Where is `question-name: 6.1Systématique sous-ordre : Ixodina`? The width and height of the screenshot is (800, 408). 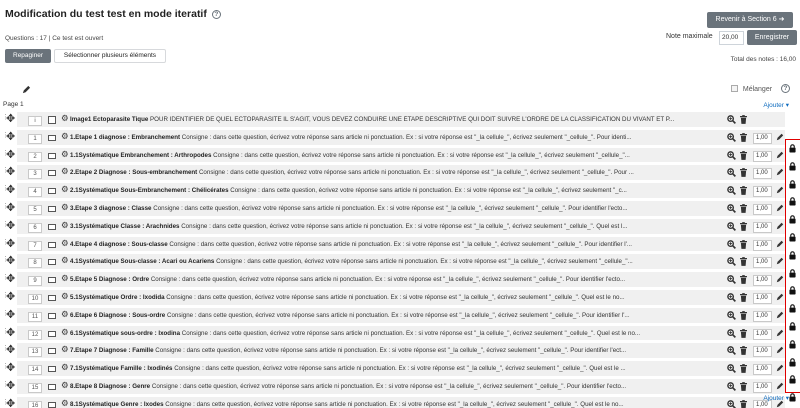
question-name: 6.1Systématique sous-ordre : Ixodina is located at coordinates (125, 333).